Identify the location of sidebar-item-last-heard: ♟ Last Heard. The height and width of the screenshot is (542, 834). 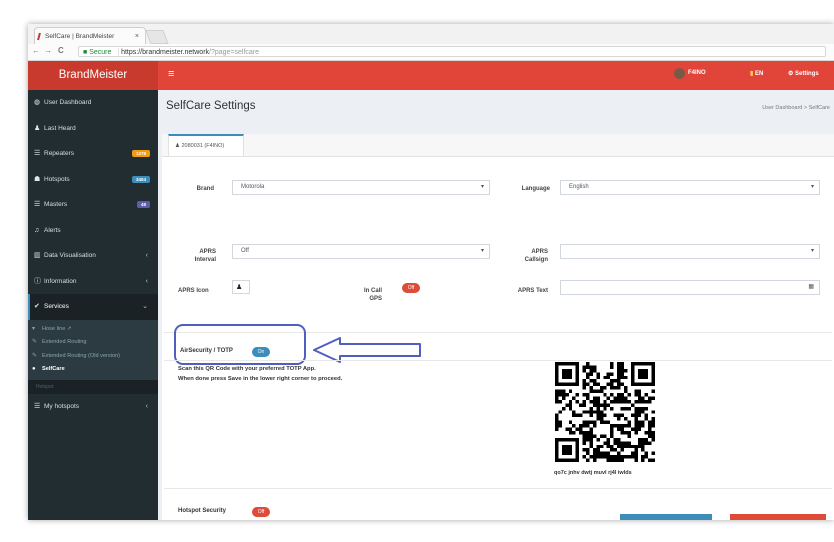
(93, 129).